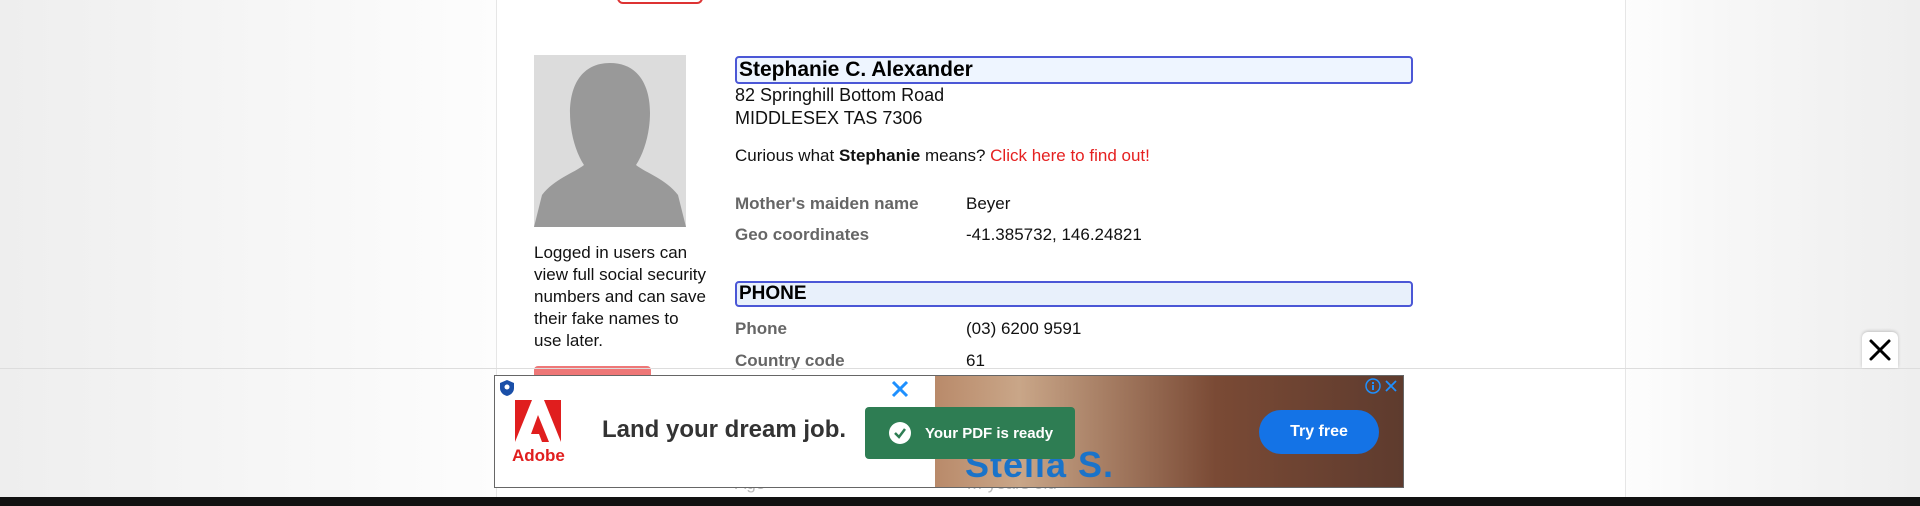 This screenshot has width=1920, height=506. I want to click on phone-value: (03) 6200 9591, so click(1024, 328).